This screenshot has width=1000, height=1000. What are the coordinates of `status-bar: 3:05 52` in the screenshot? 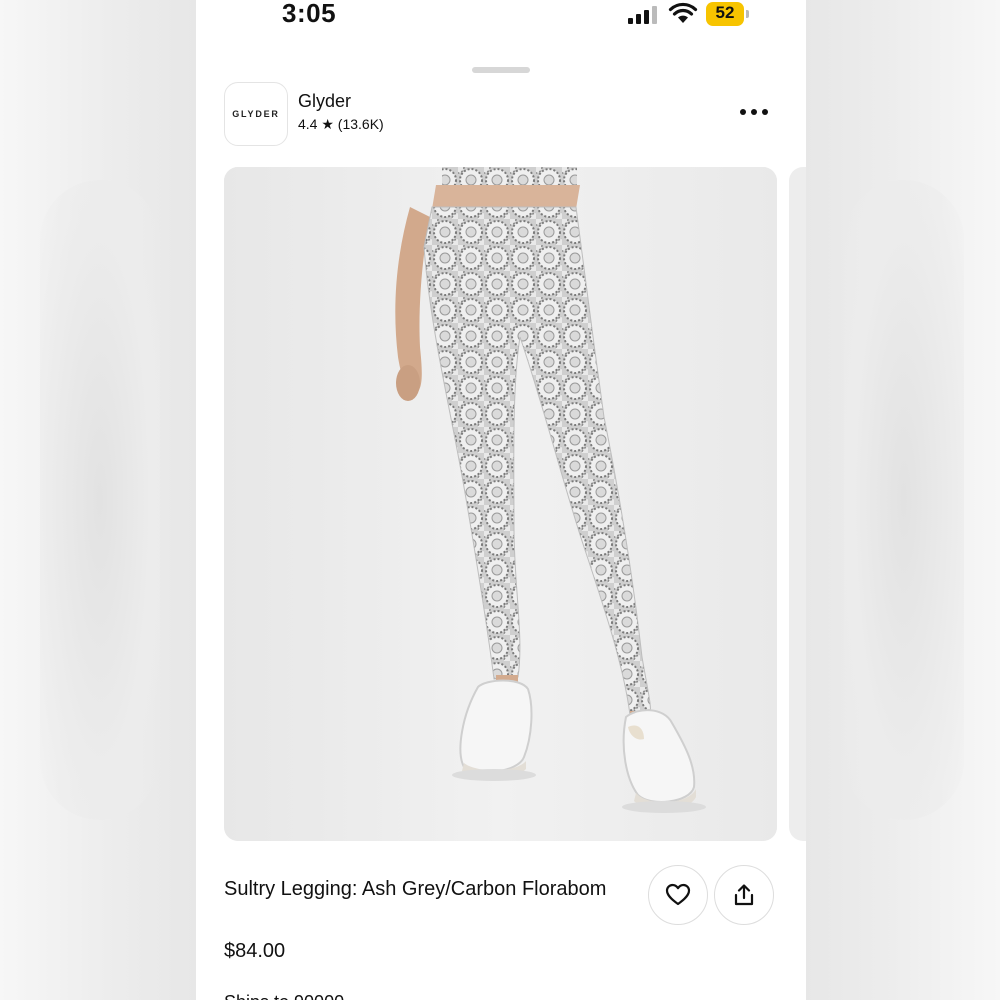 It's located at (501, 20).